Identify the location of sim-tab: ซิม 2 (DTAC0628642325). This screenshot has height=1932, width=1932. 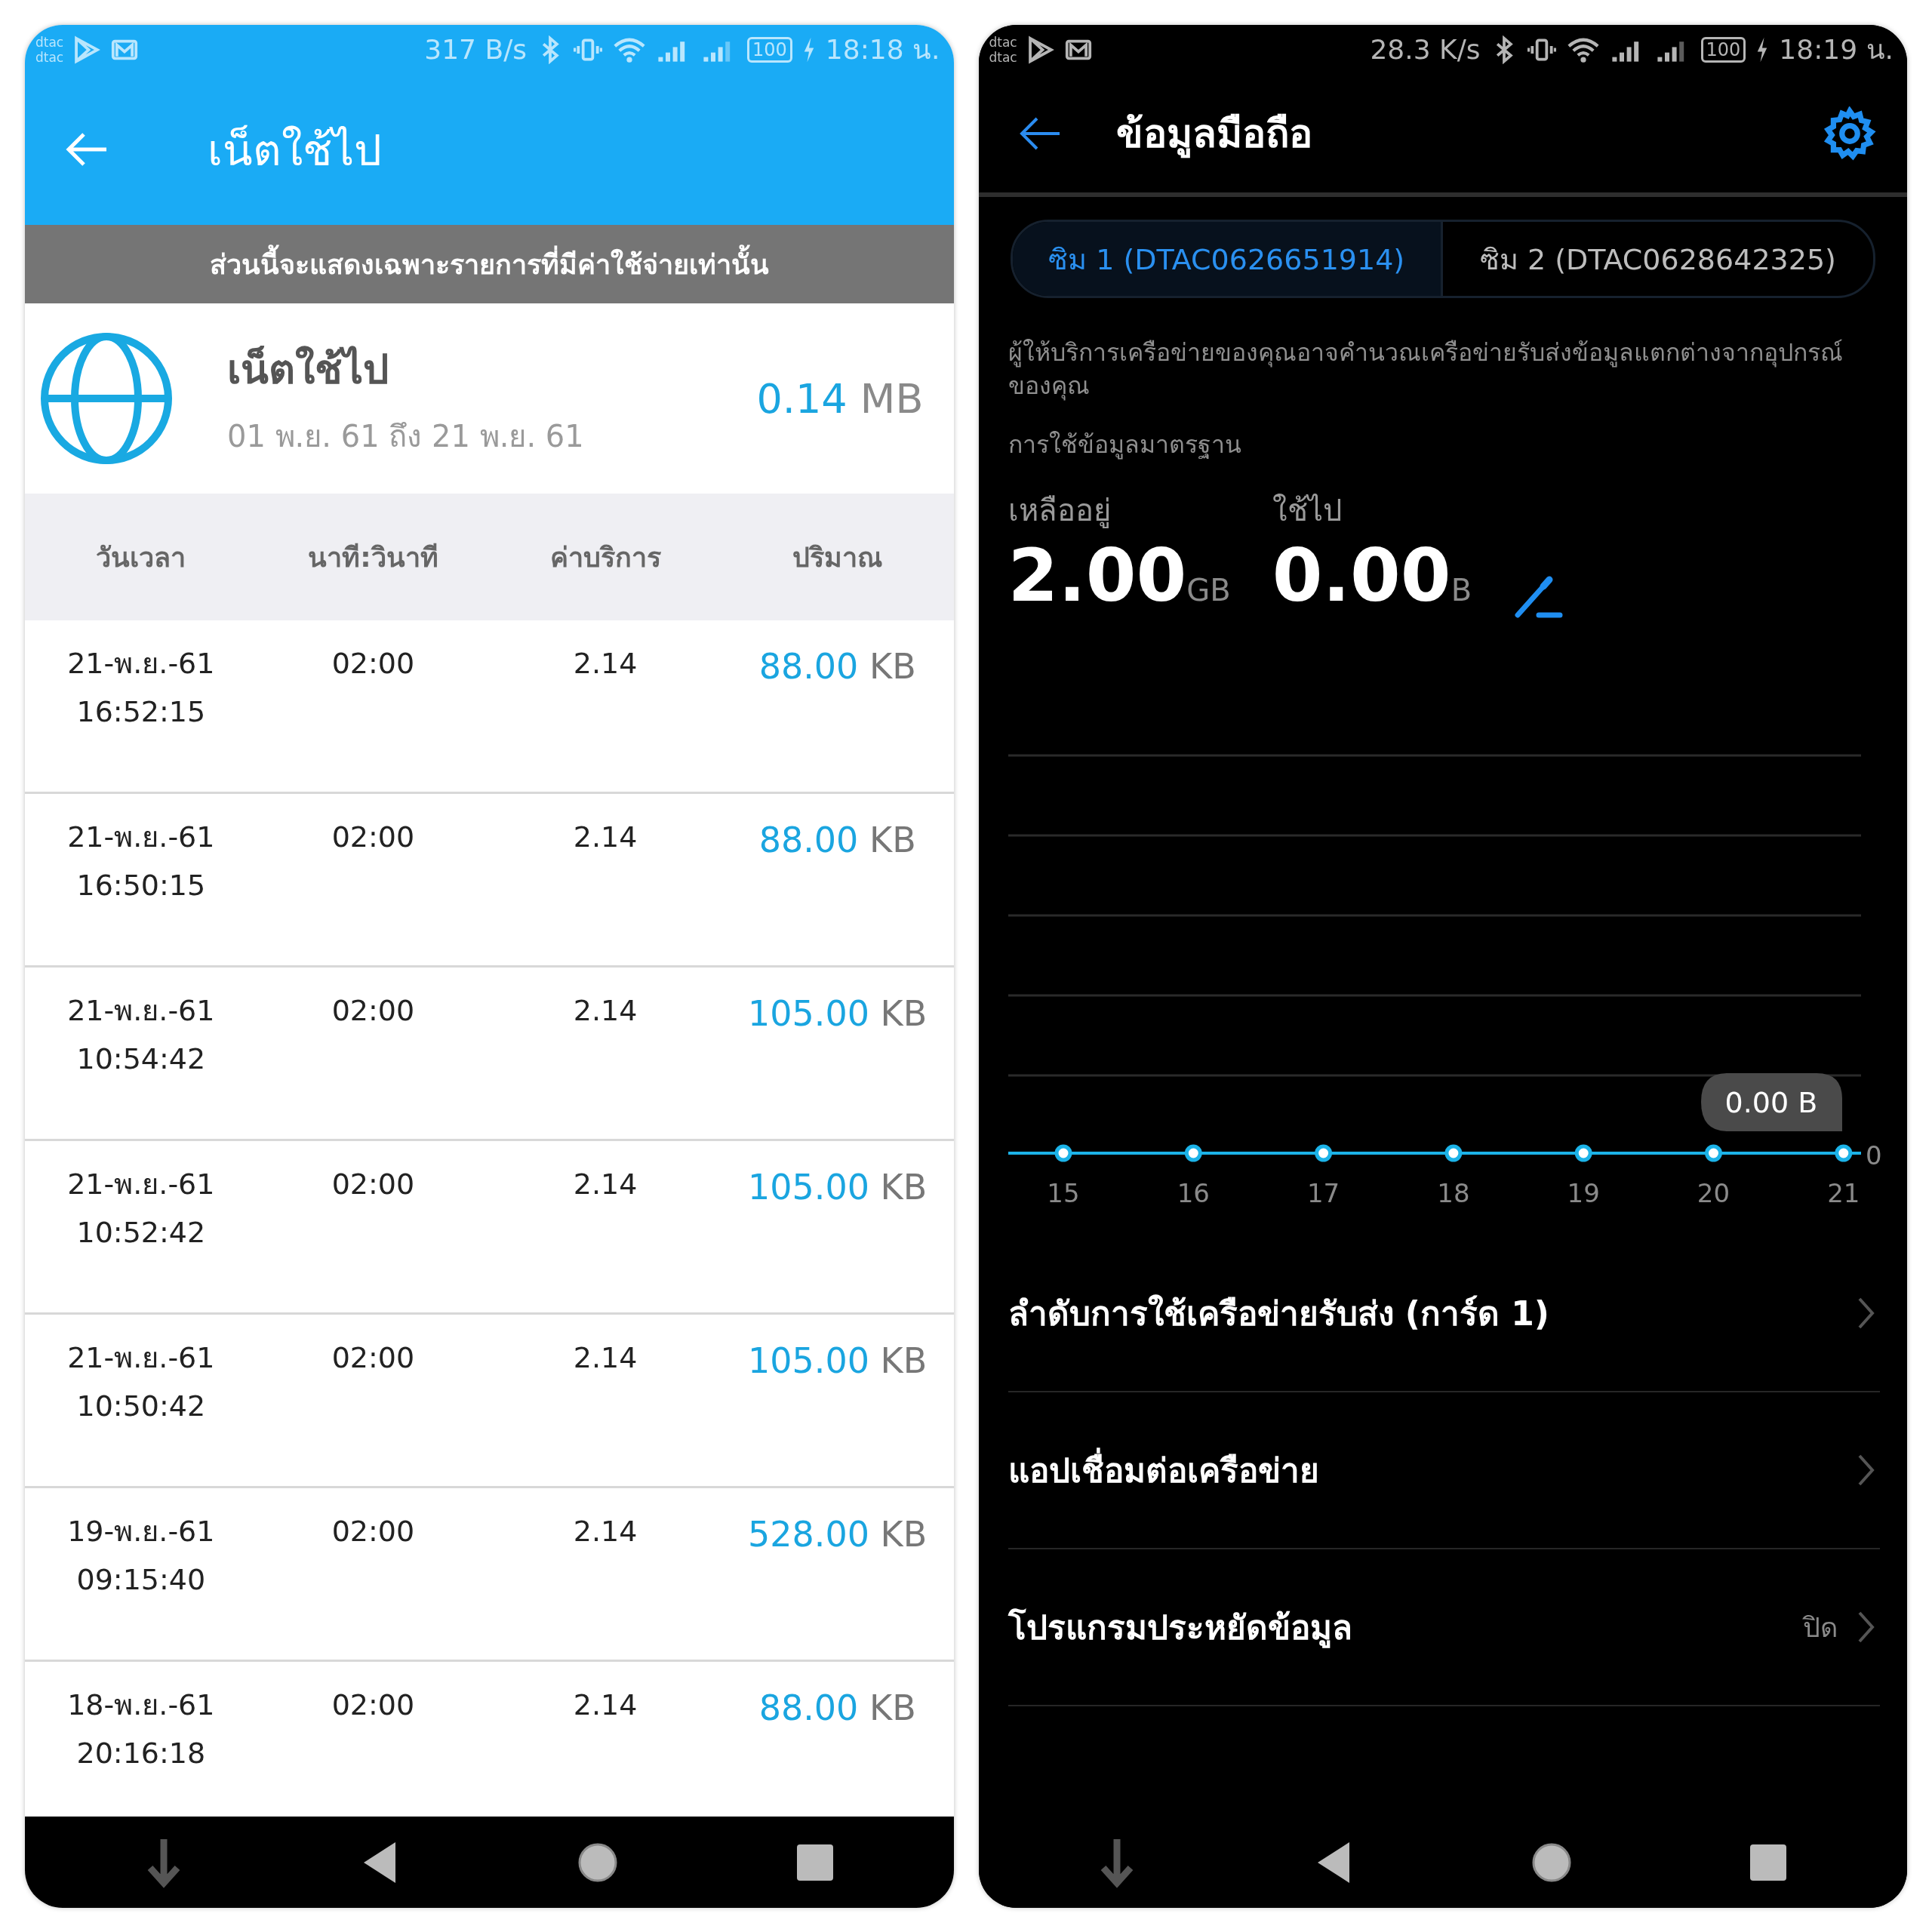
(1657, 259).